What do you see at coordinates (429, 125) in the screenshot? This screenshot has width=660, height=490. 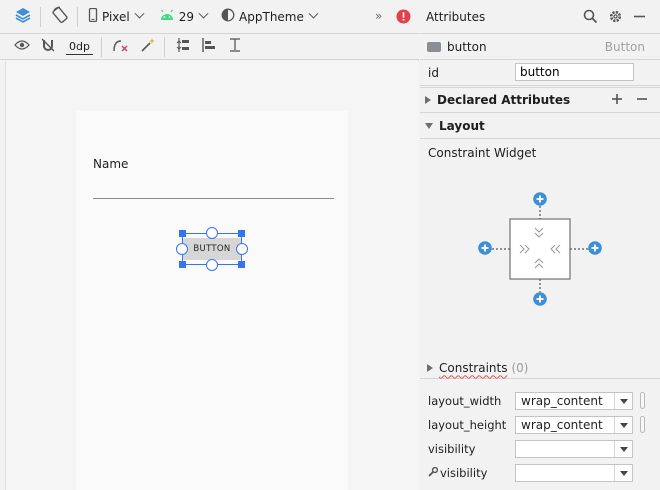 I see `collapse-arrow-icon` at bounding box center [429, 125].